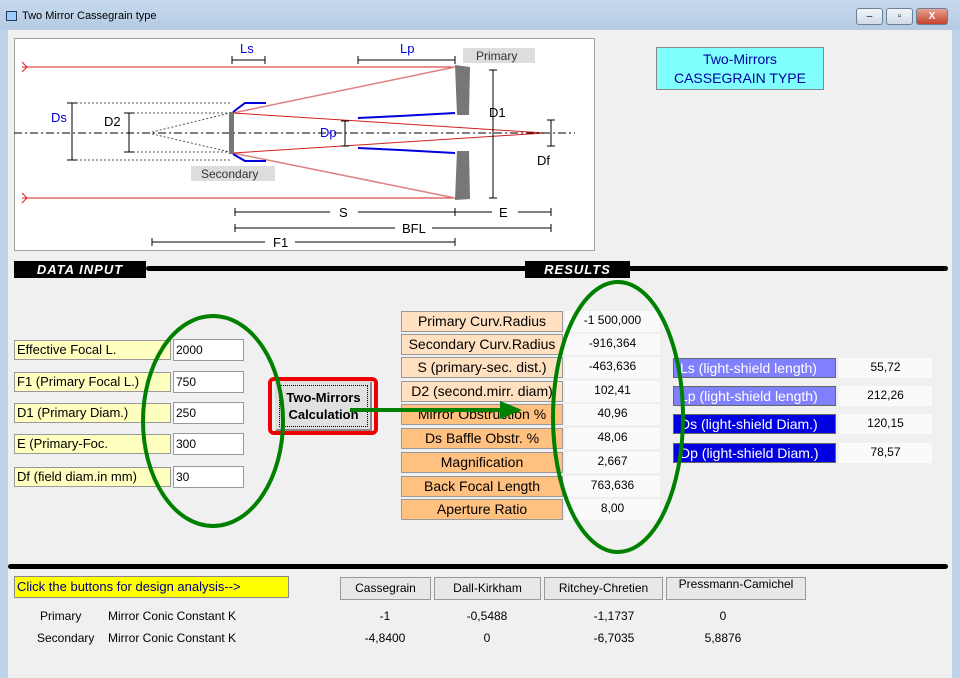 The height and width of the screenshot is (678, 960). What do you see at coordinates (739, 78) in the screenshot?
I see `design-title-line2: CASSEGRAIN TYPE` at bounding box center [739, 78].